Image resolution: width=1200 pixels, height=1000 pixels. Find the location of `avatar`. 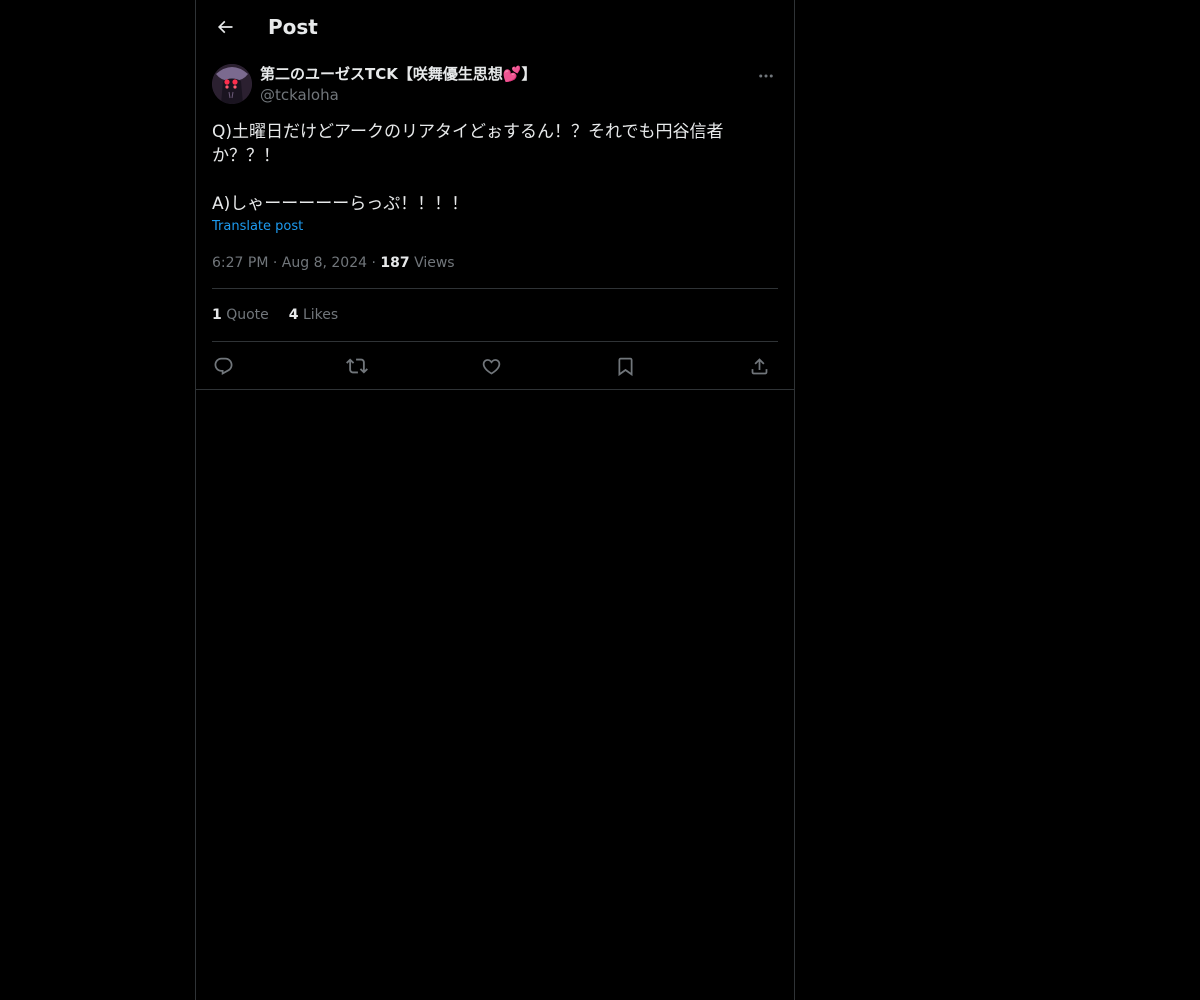

avatar is located at coordinates (232, 84).